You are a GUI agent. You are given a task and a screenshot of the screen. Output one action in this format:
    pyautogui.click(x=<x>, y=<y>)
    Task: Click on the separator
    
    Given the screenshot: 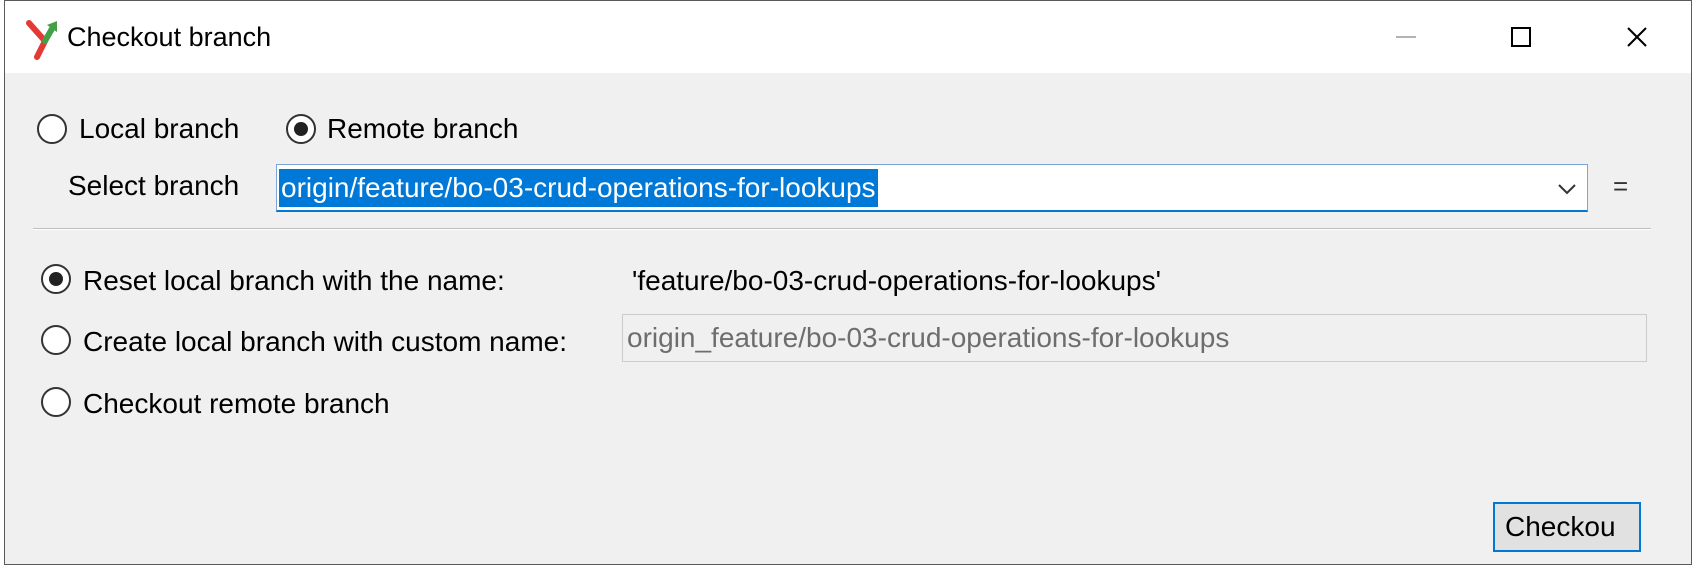 What is the action you would take?
    pyautogui.click(x=842, y=229)
    